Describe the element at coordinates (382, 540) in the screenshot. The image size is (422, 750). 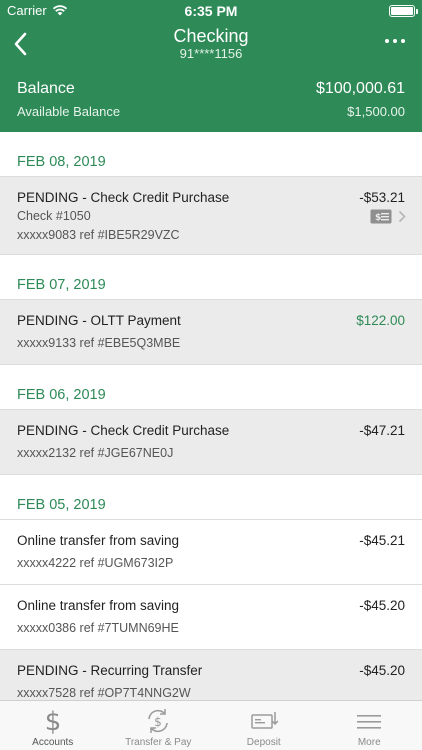
I see `transaction-amount: -$45.21` at that location.